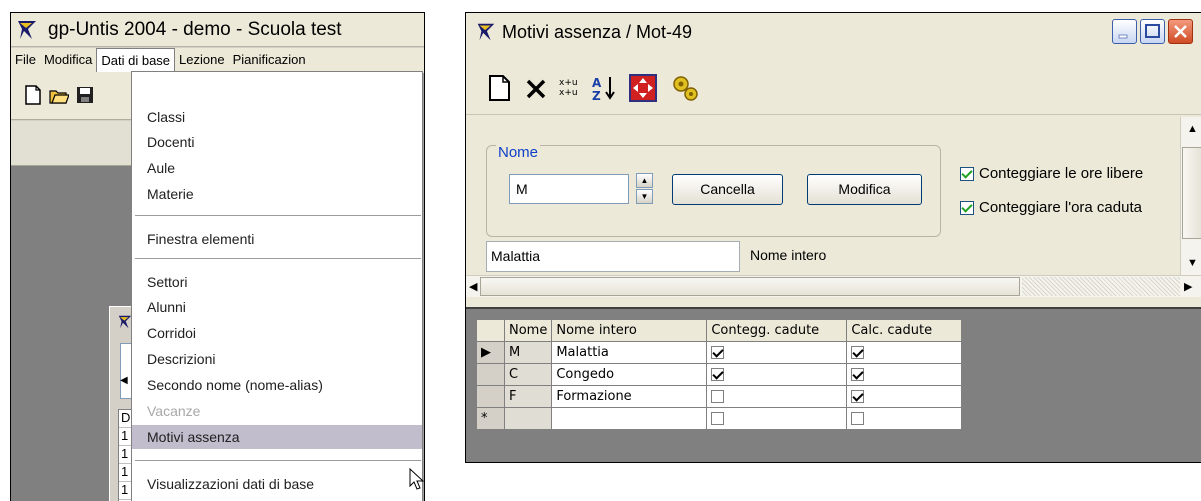 The height and width of the screenshot is (501, 1201). What do you see at coordinates (490, 418) in the screenshot?
I see `new-row-marker-icon: *` at bounding box center [490, 418].